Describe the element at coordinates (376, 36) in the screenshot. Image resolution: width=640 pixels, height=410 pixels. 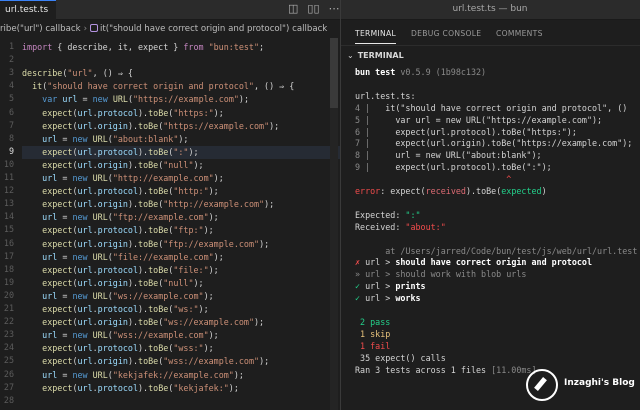
I see `tab-terminal: TERMINAL` at that location.